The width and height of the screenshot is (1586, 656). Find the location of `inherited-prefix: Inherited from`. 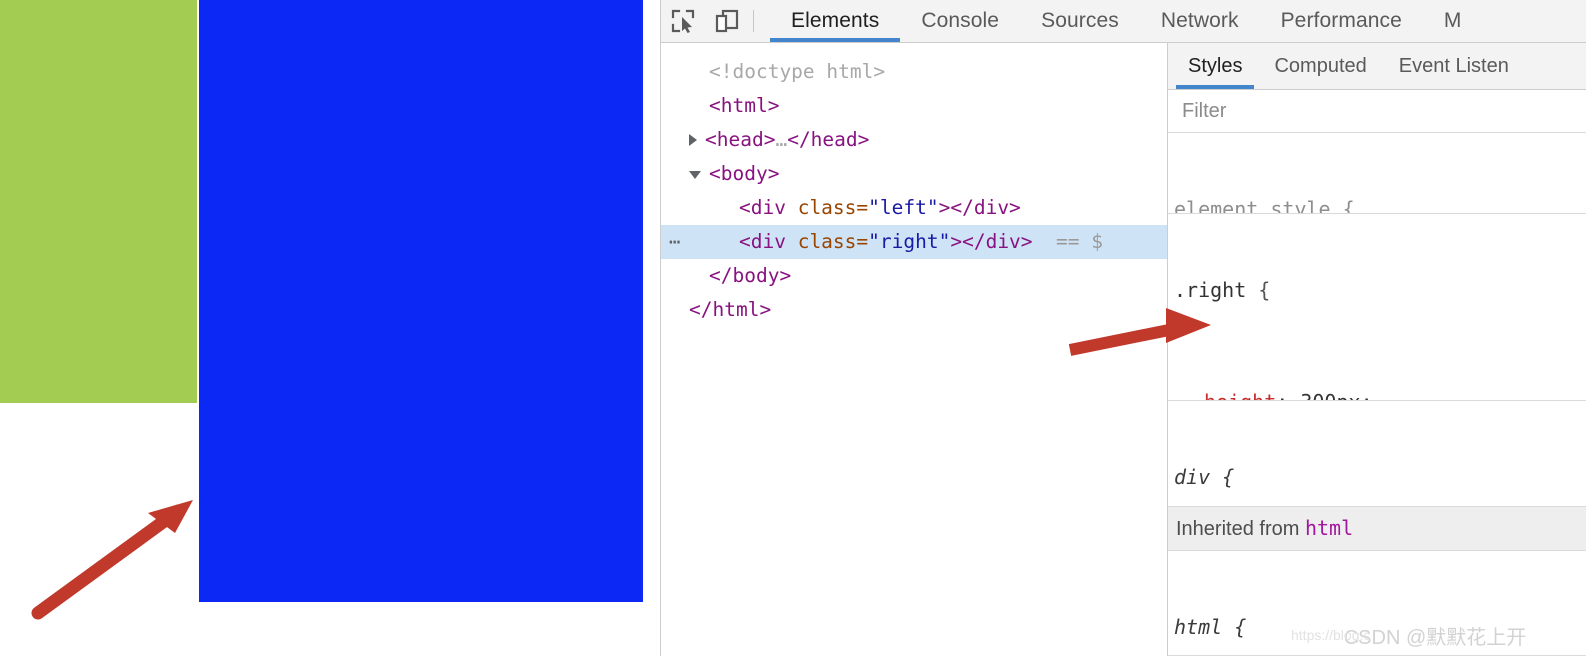

inherited-prefix: Inherited from is located at coordinates (1240, 528).